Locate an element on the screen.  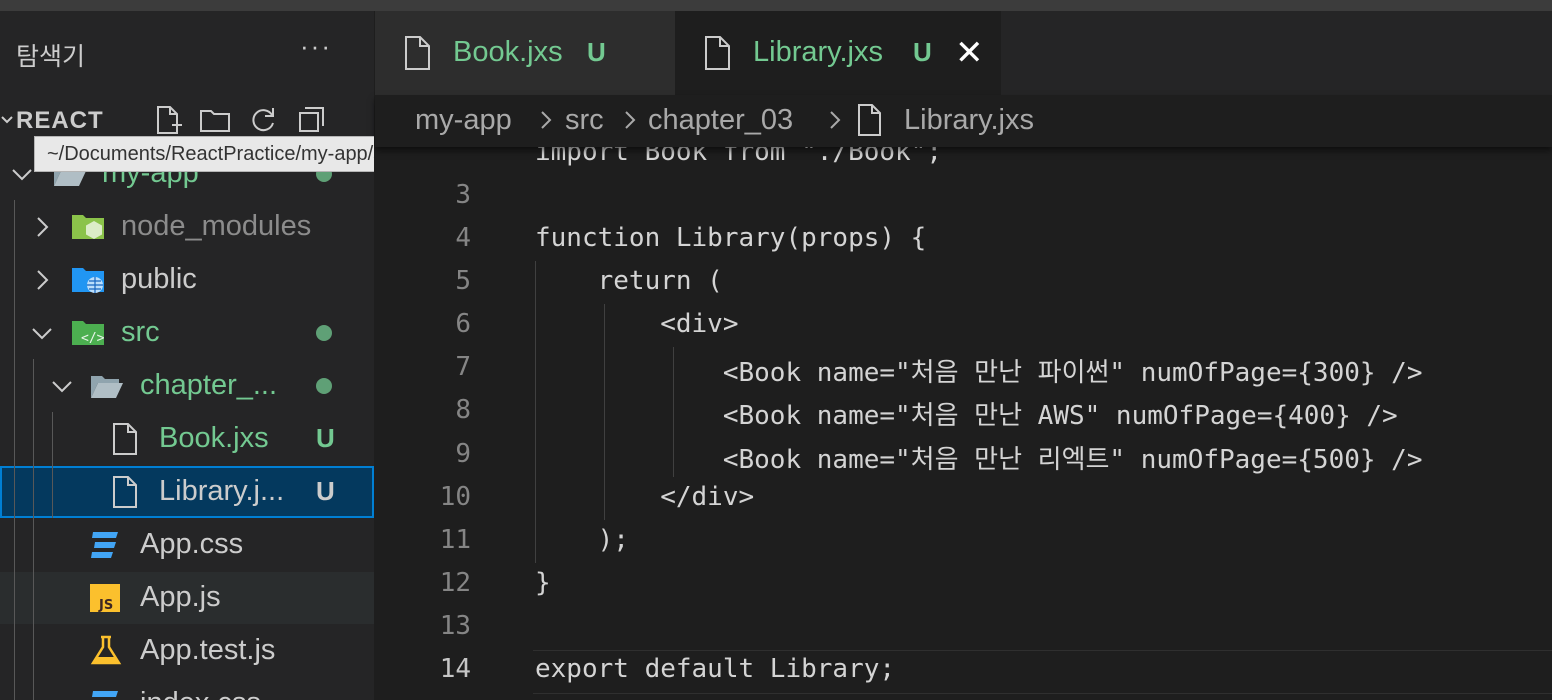
node-folder-icon is located at coordinates (88, 227).